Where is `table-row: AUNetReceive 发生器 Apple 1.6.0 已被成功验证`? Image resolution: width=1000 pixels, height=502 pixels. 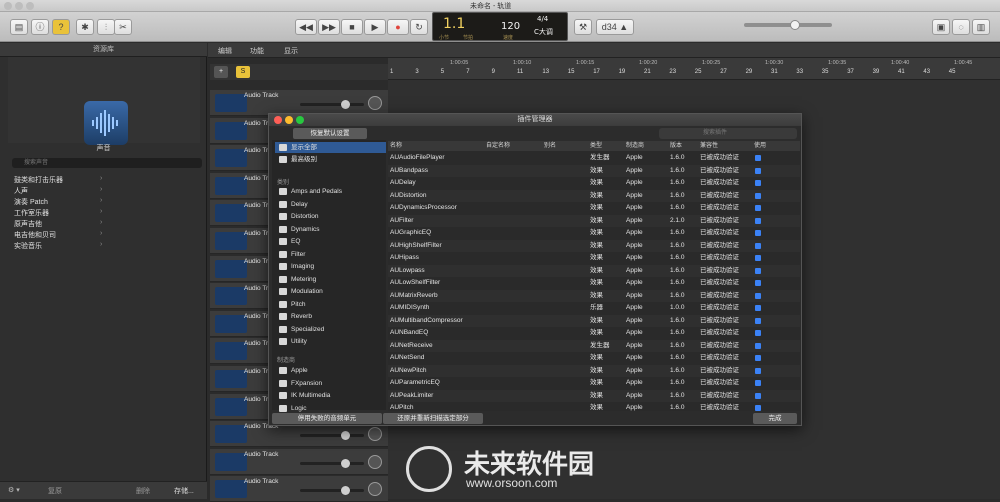
table-row: AUNetReceive 发生器 Apple 1.6.0 已被成功验证 is located at coordinates (594, 345).